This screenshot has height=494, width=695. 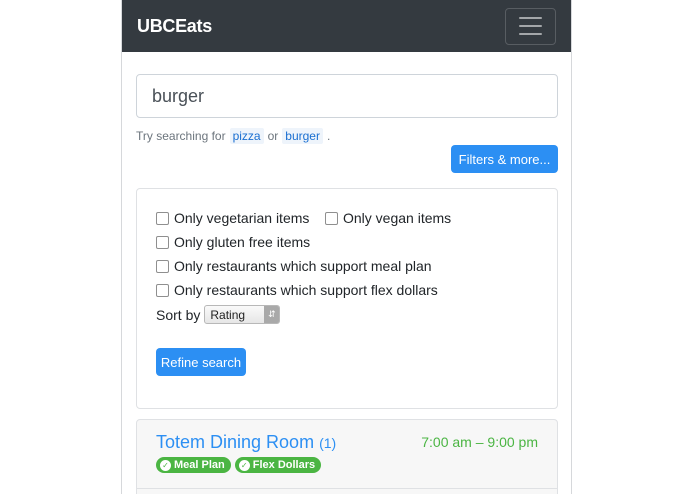 I want to click on sort-control: Sort by Rating ⇵, so click(x=218, y=314).